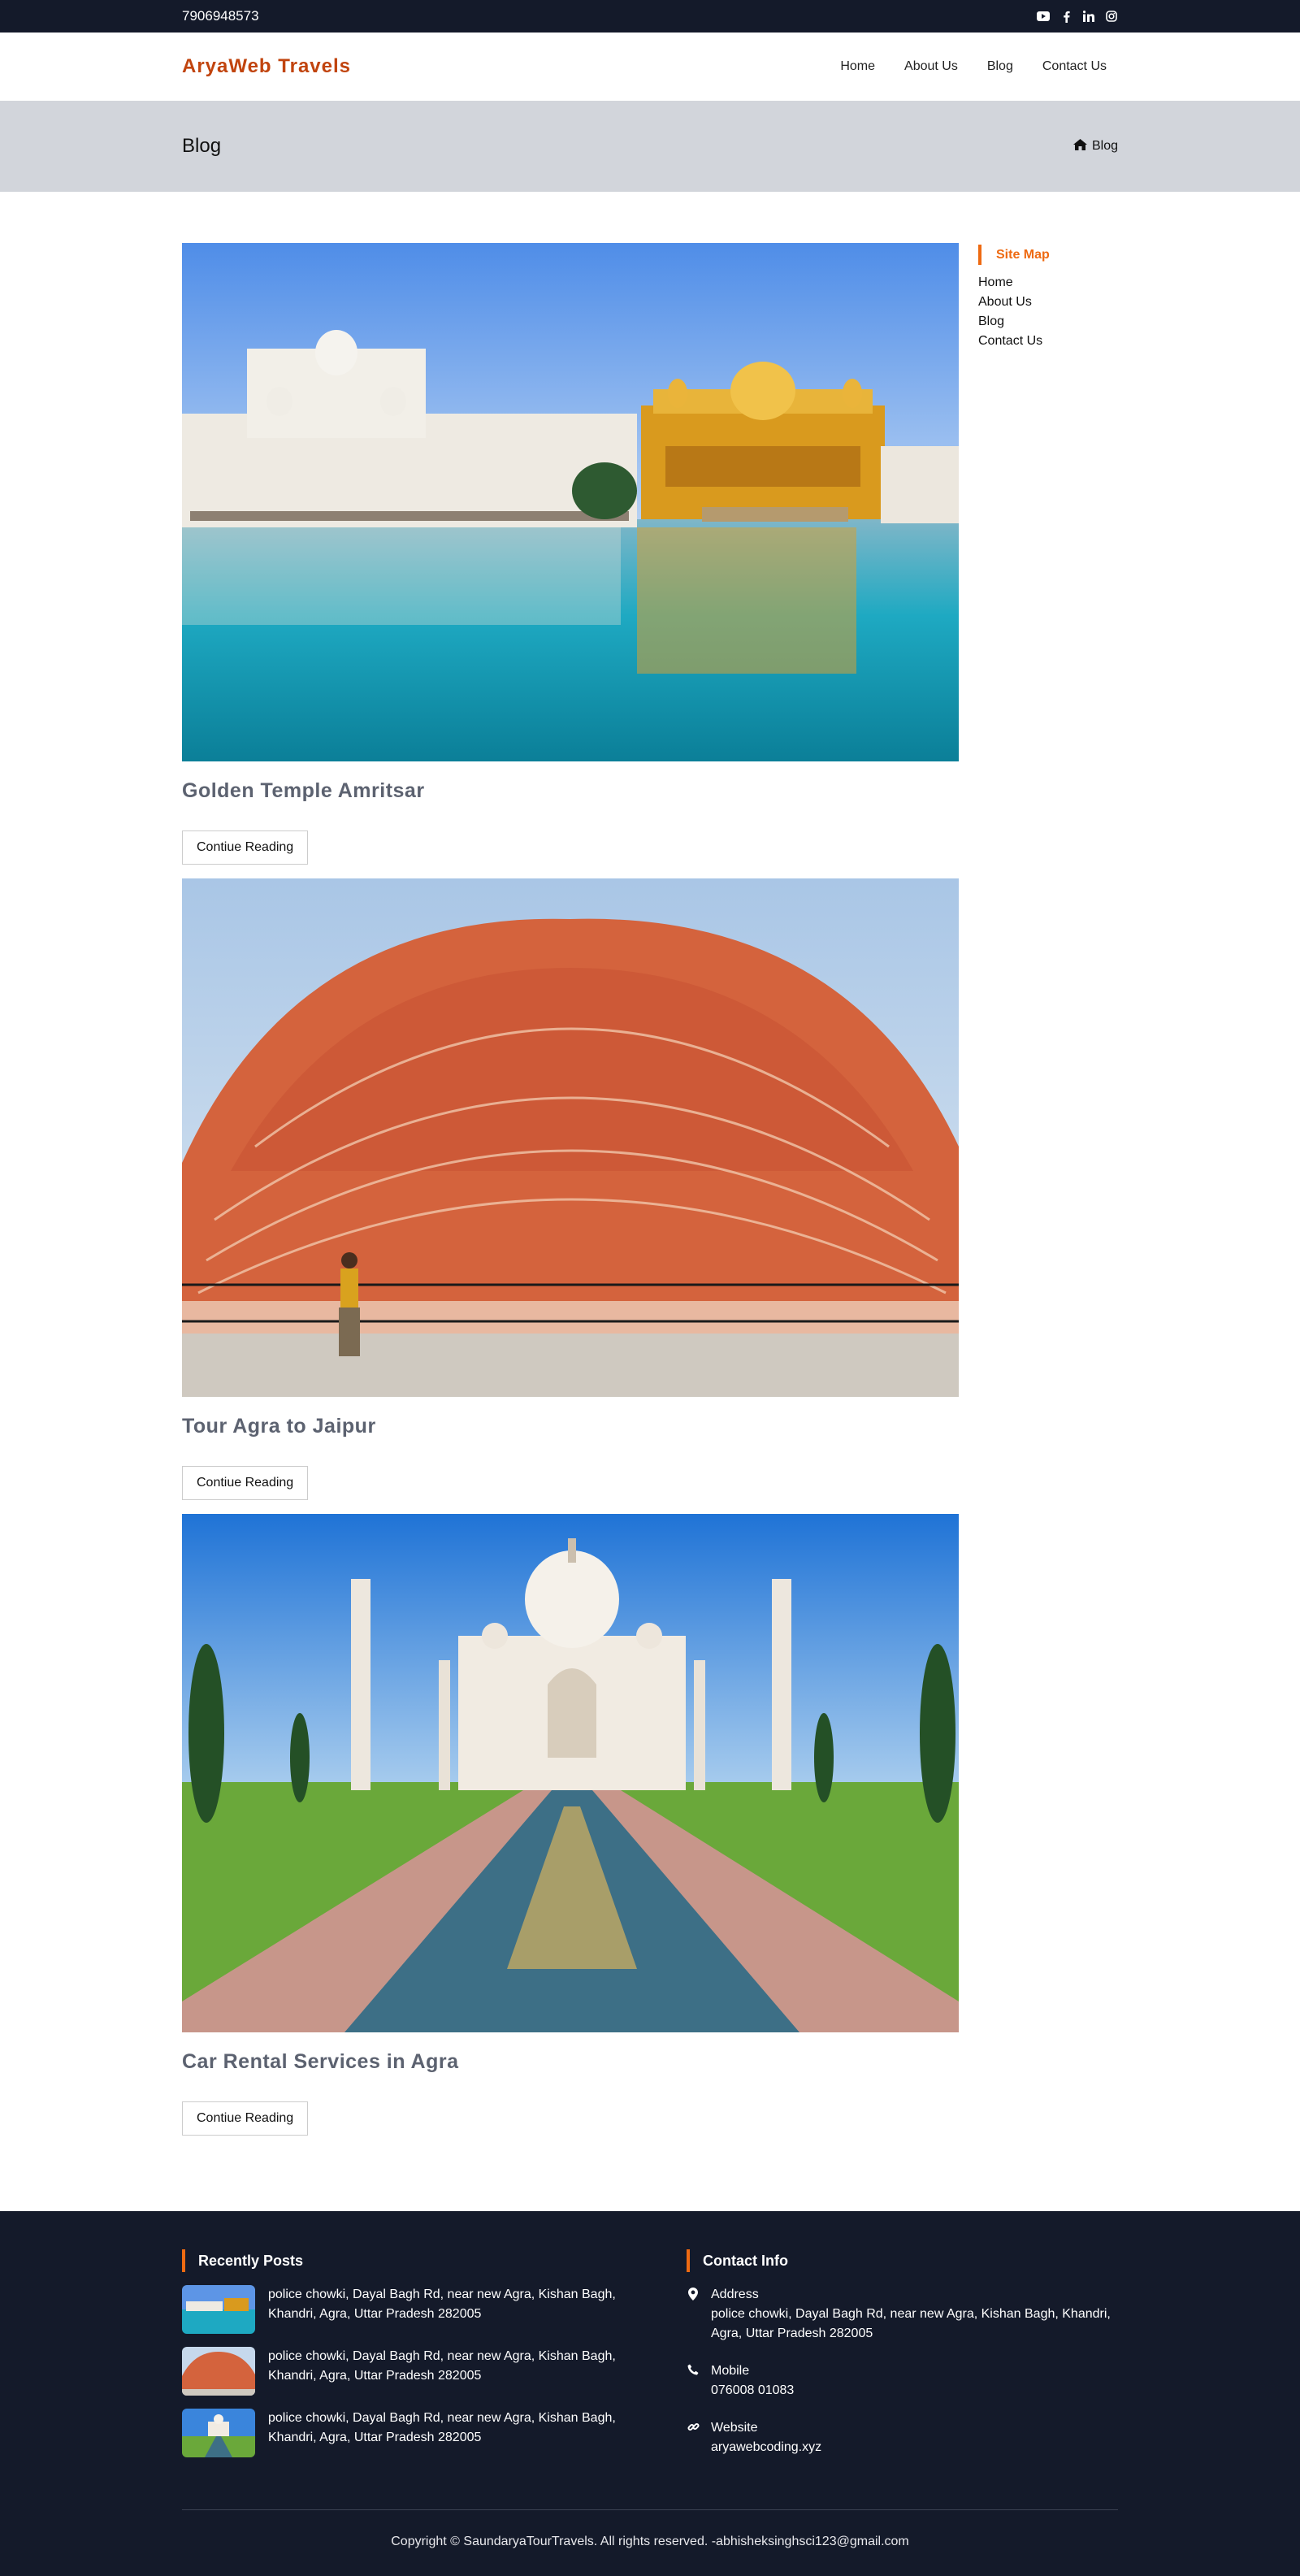 Image resolution: width=1300 pixels, height=2576 pixels. What do you see at coordinates (570, 2062) in the screenshot?
I see `post-title: Car Rental Services in Agra` at bounding box center [570, 2062].